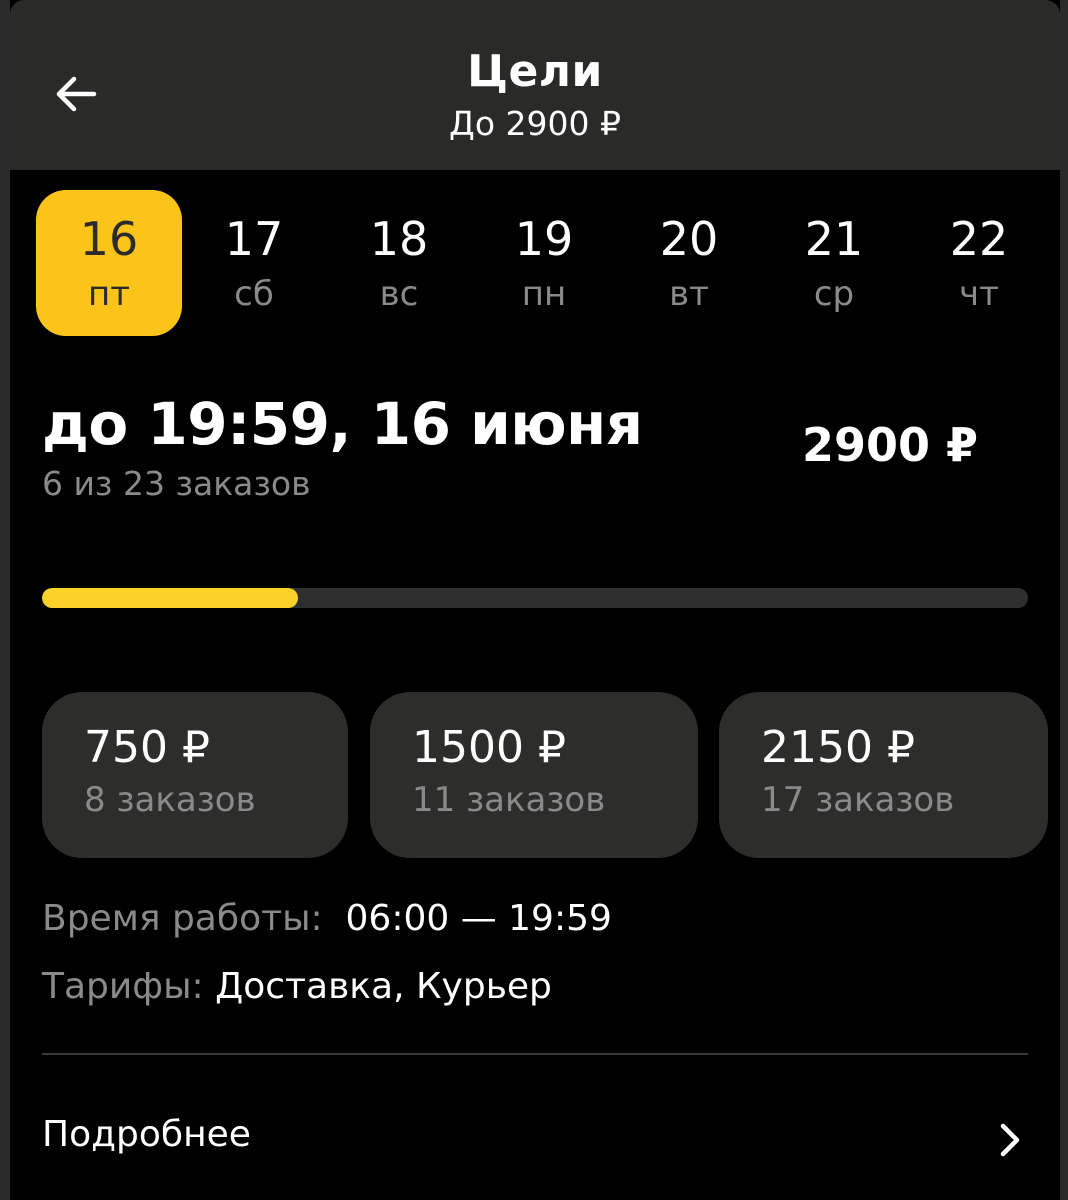 This screenshot has height=1200, width=1068. Describe the element at coordinates (834, 294) in the screenshot. I see `day-weekday: ср` at that location.